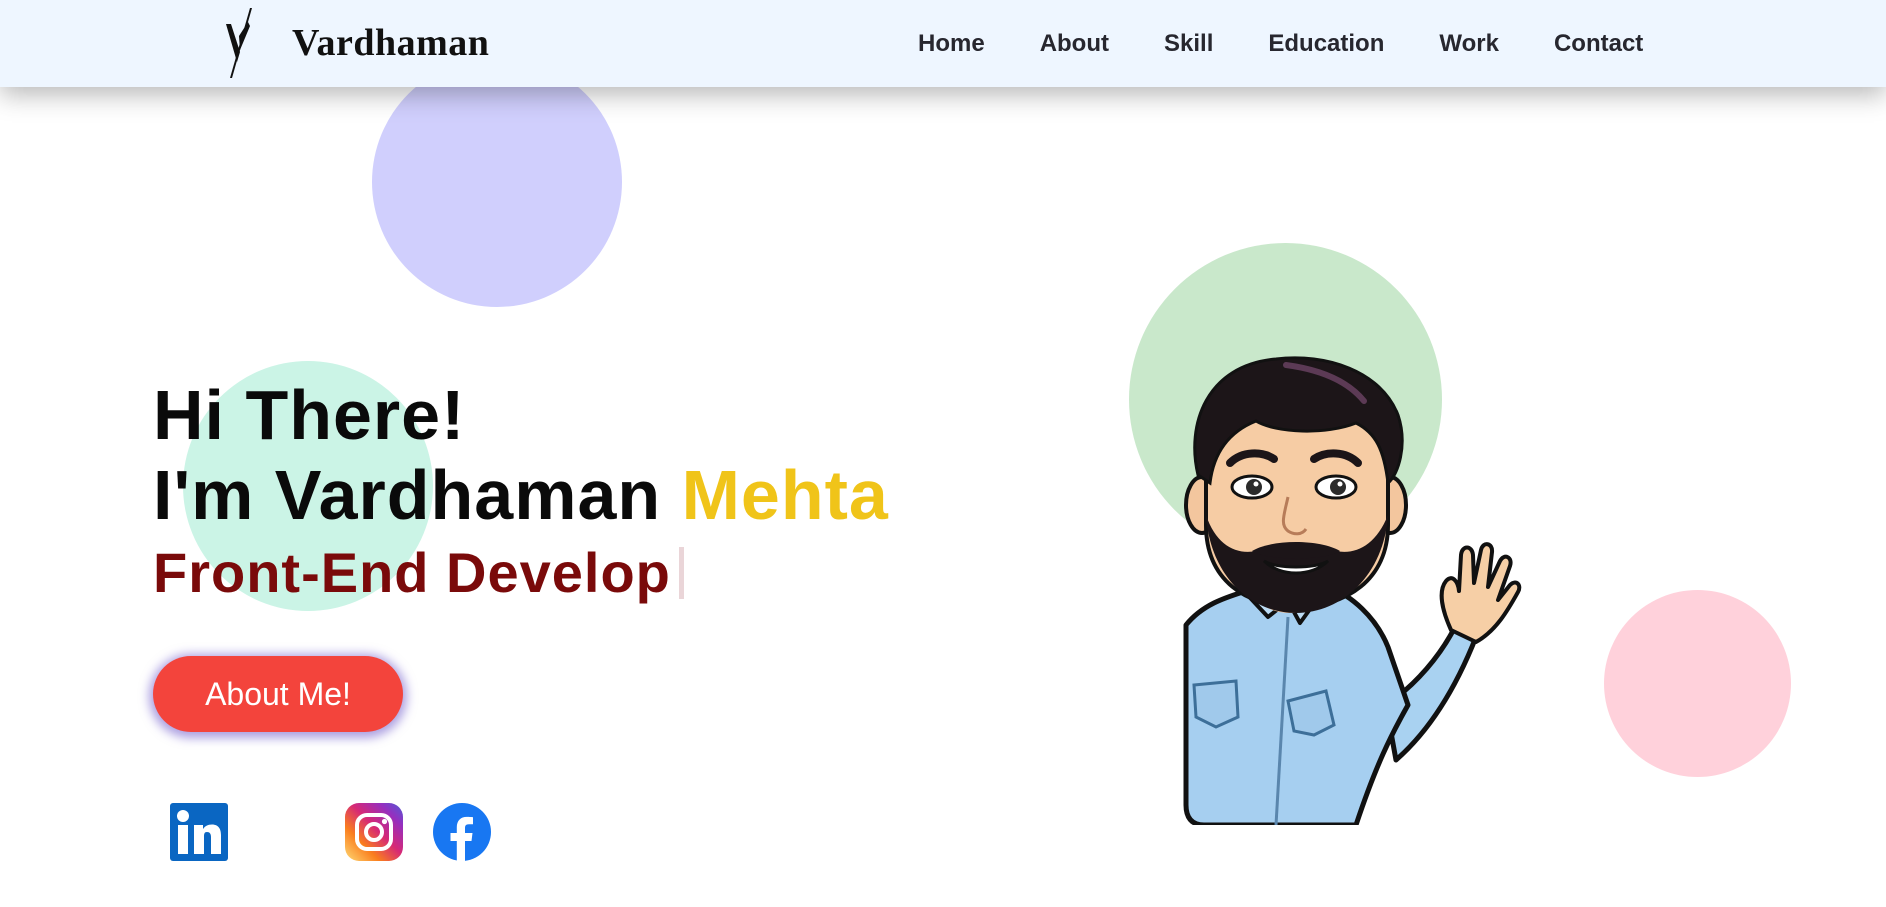 This screenshot has width=1886, height=907. I want to click on avatar-illustration, so click(1356, 591).